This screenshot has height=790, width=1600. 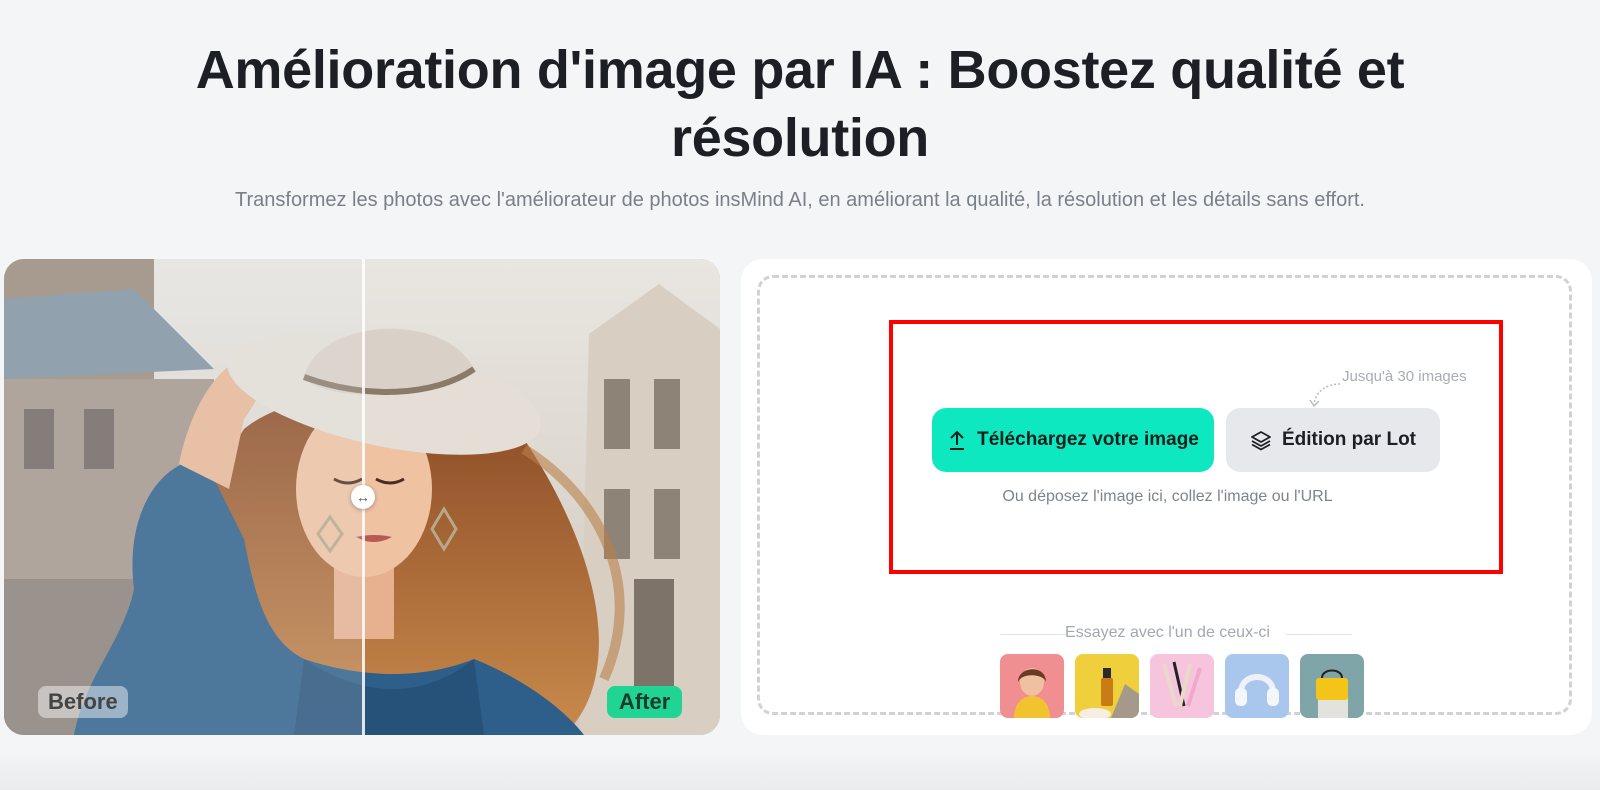 I want to click on batch-edit-button: Édition par Lot, so click(x=1333, y=440).